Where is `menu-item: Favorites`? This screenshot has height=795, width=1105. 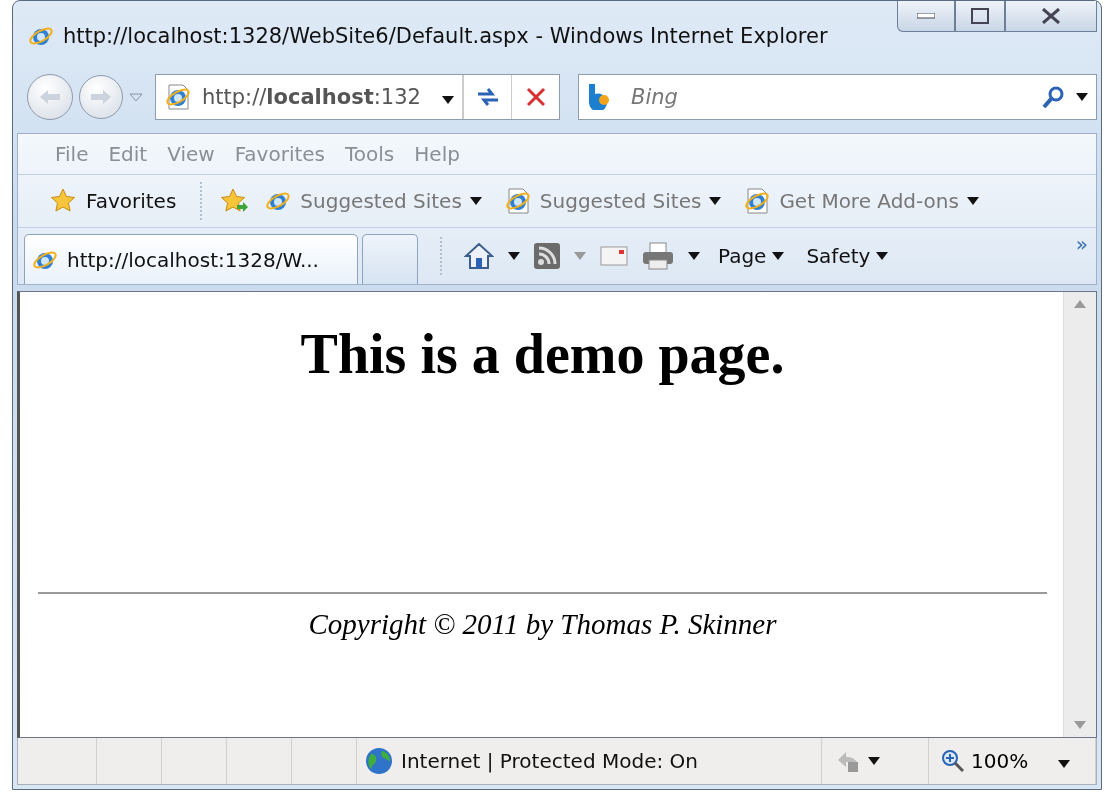 menu-item: Favorites is located at coordinates (279, 154).